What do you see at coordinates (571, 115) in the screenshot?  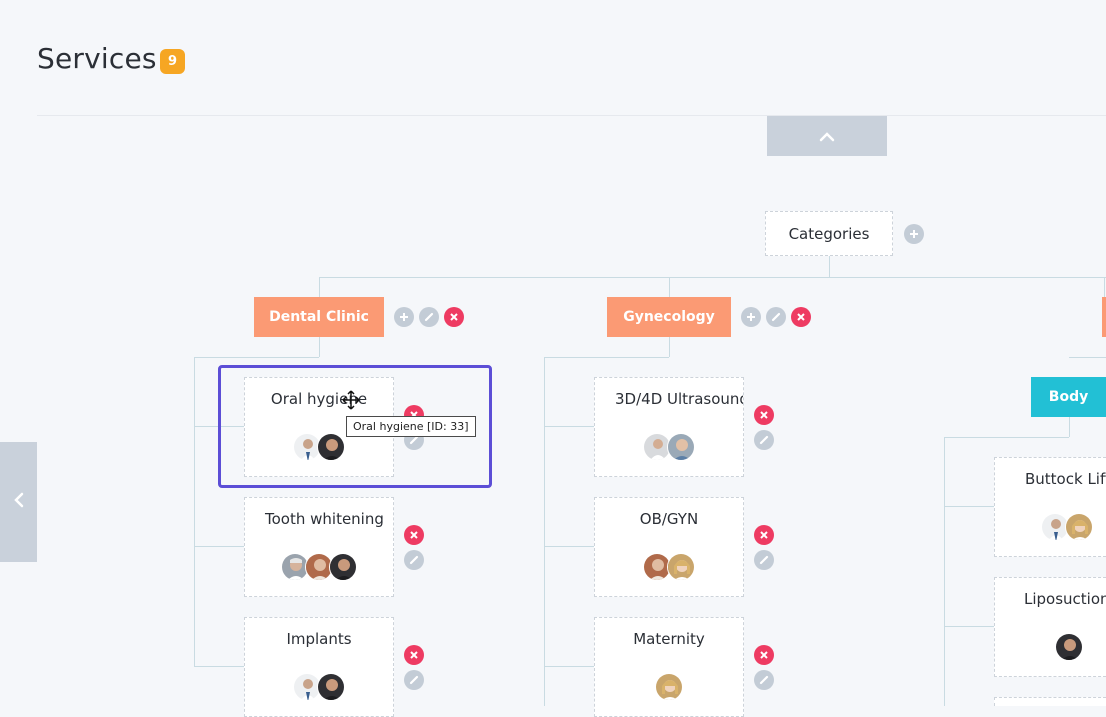 I see `header-divider` at bounding box center [571, 115].